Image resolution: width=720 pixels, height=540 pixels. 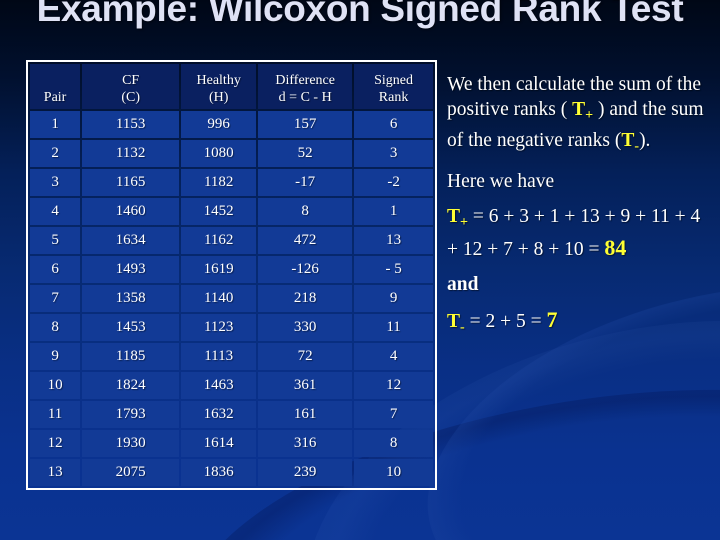 What do you see at coordinates (464, 221) in the screenshot?
I see `t-plus-eq-subscript: +` at bounding box center [464, 221].